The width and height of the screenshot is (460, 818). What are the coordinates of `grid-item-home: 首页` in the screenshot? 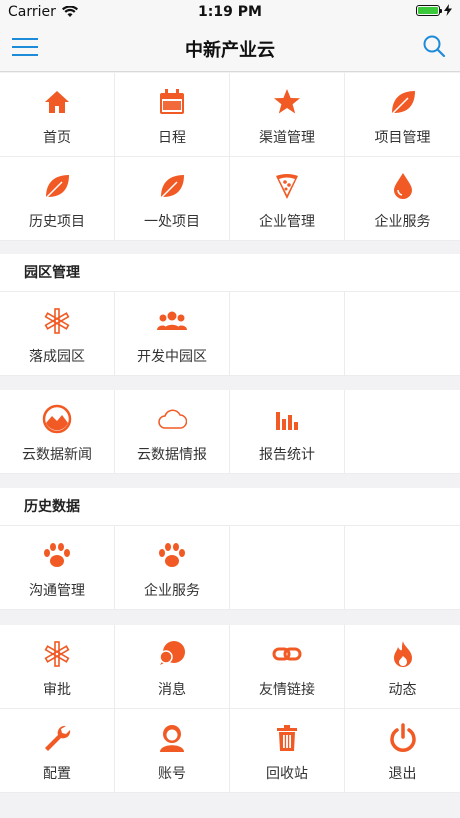 It's located at (57, 115).